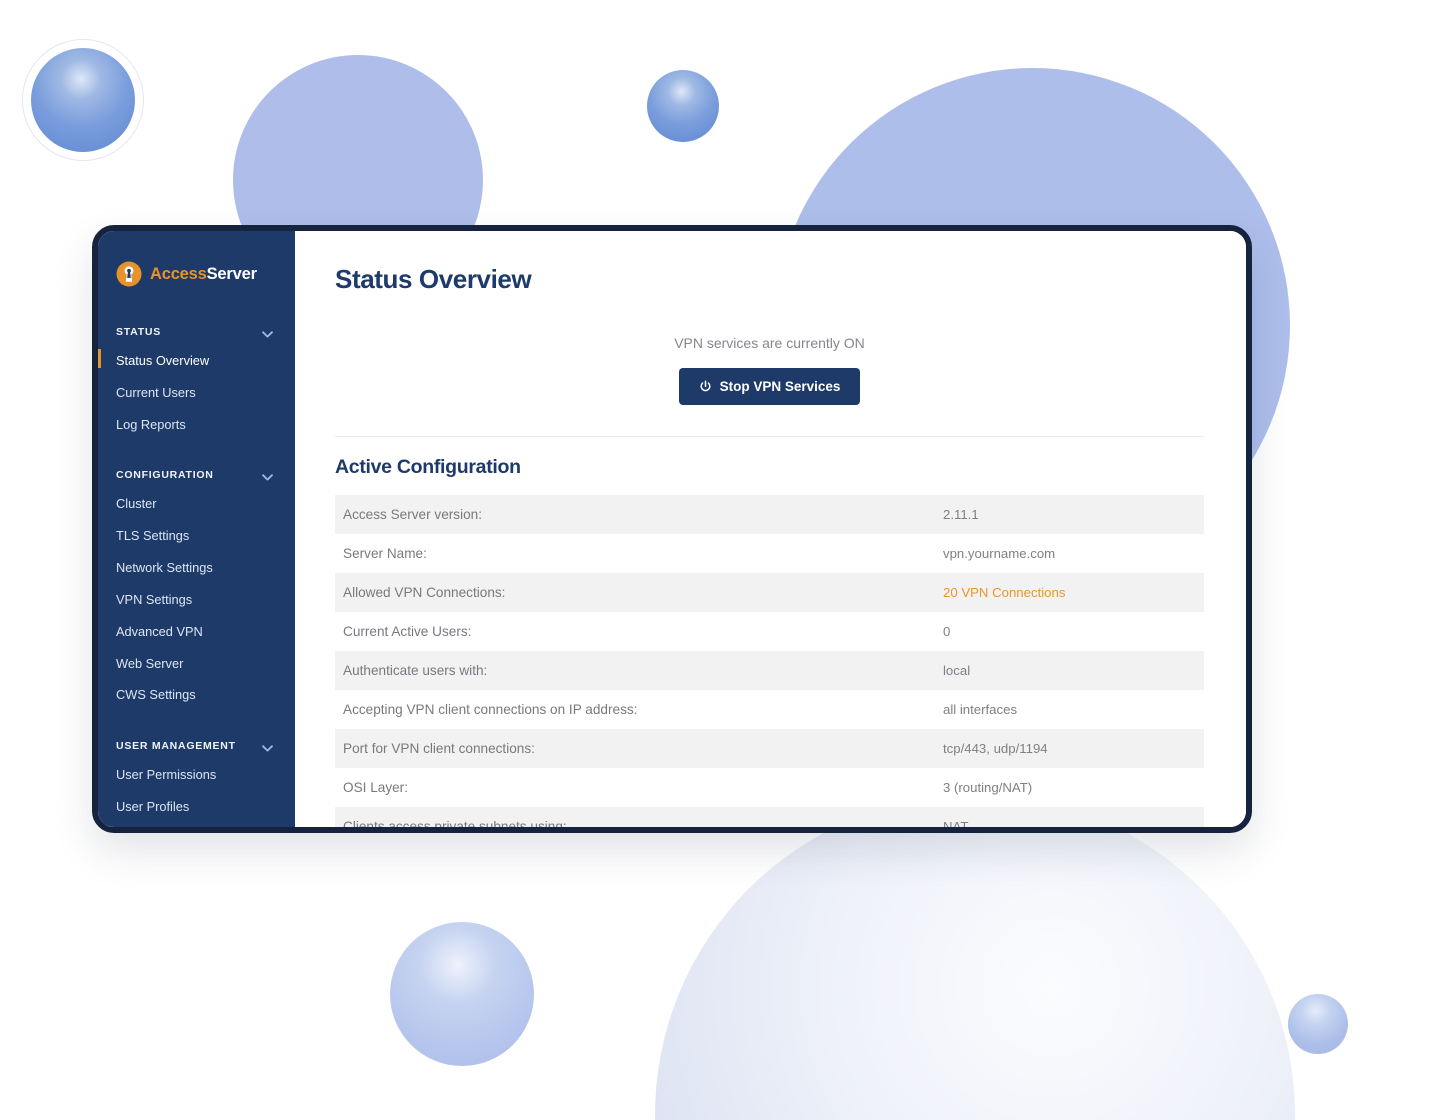 The height and width of the screenshot is (1120, 1440). I want to click on sidebar-item-status-overview: Status Overview, so click(196, 361).